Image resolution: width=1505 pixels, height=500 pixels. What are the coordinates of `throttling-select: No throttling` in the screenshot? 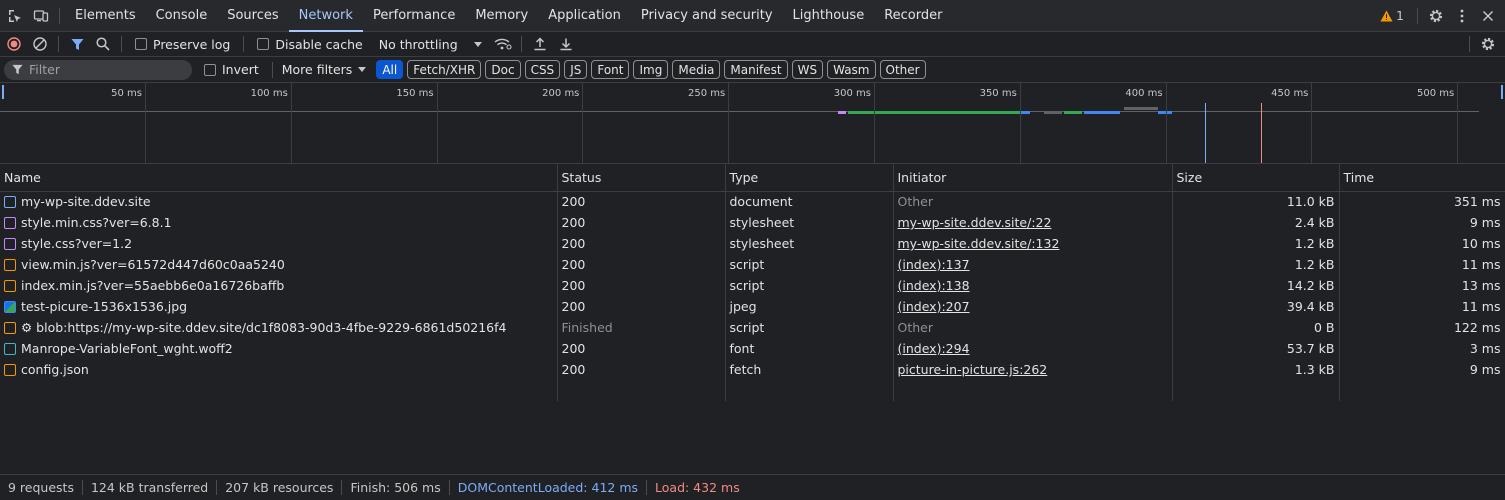 It's located at (430, 44).